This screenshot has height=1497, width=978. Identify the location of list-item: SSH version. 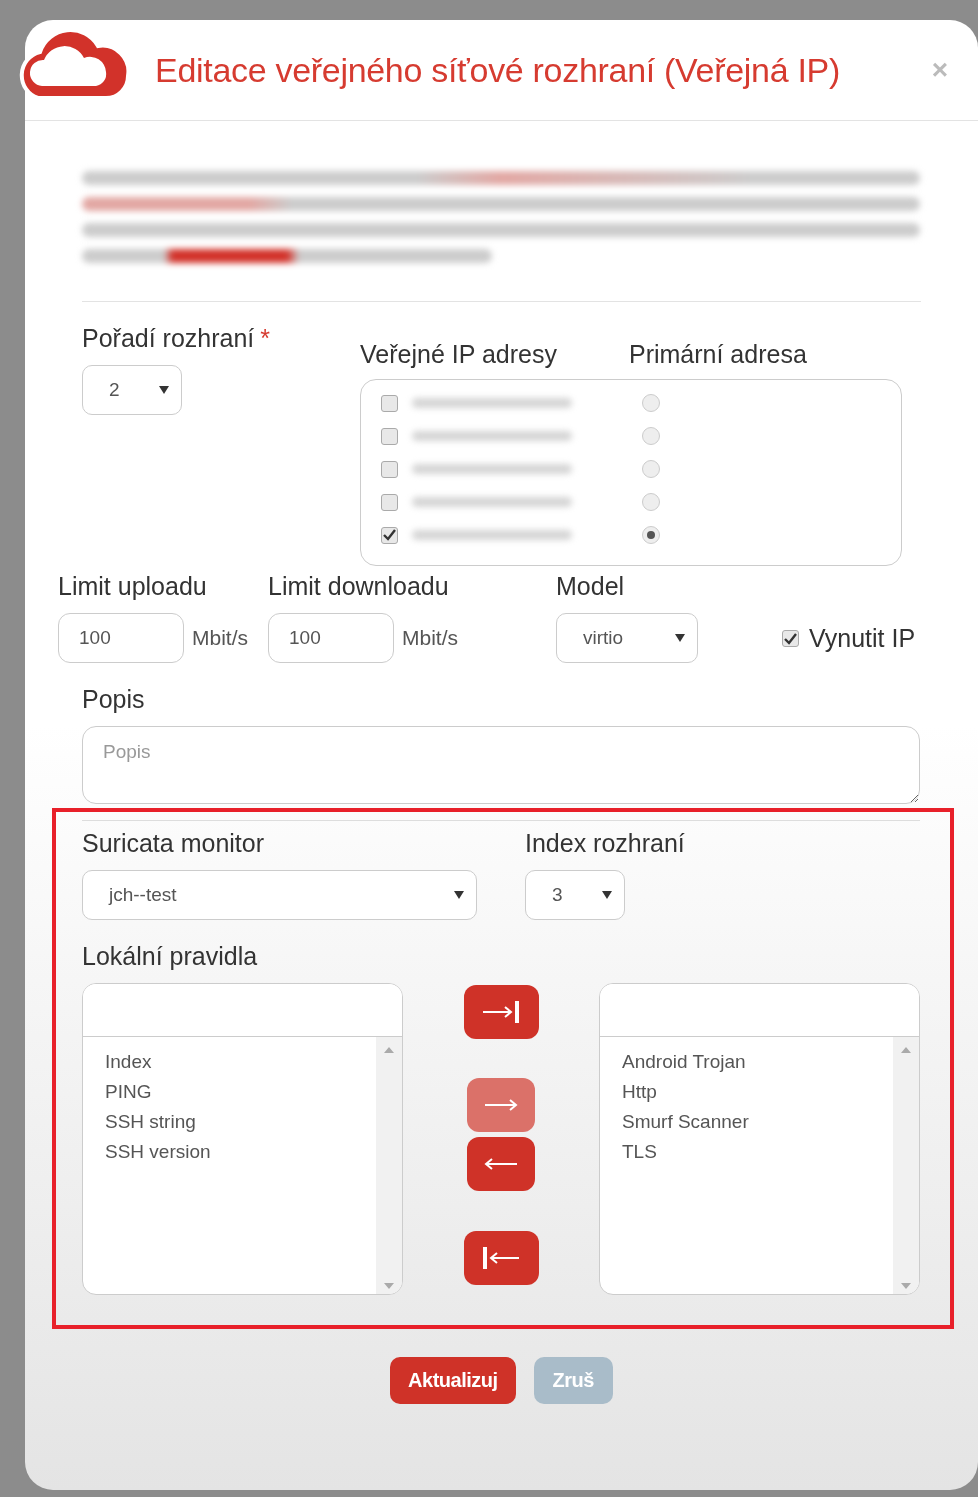
(229, 1152).